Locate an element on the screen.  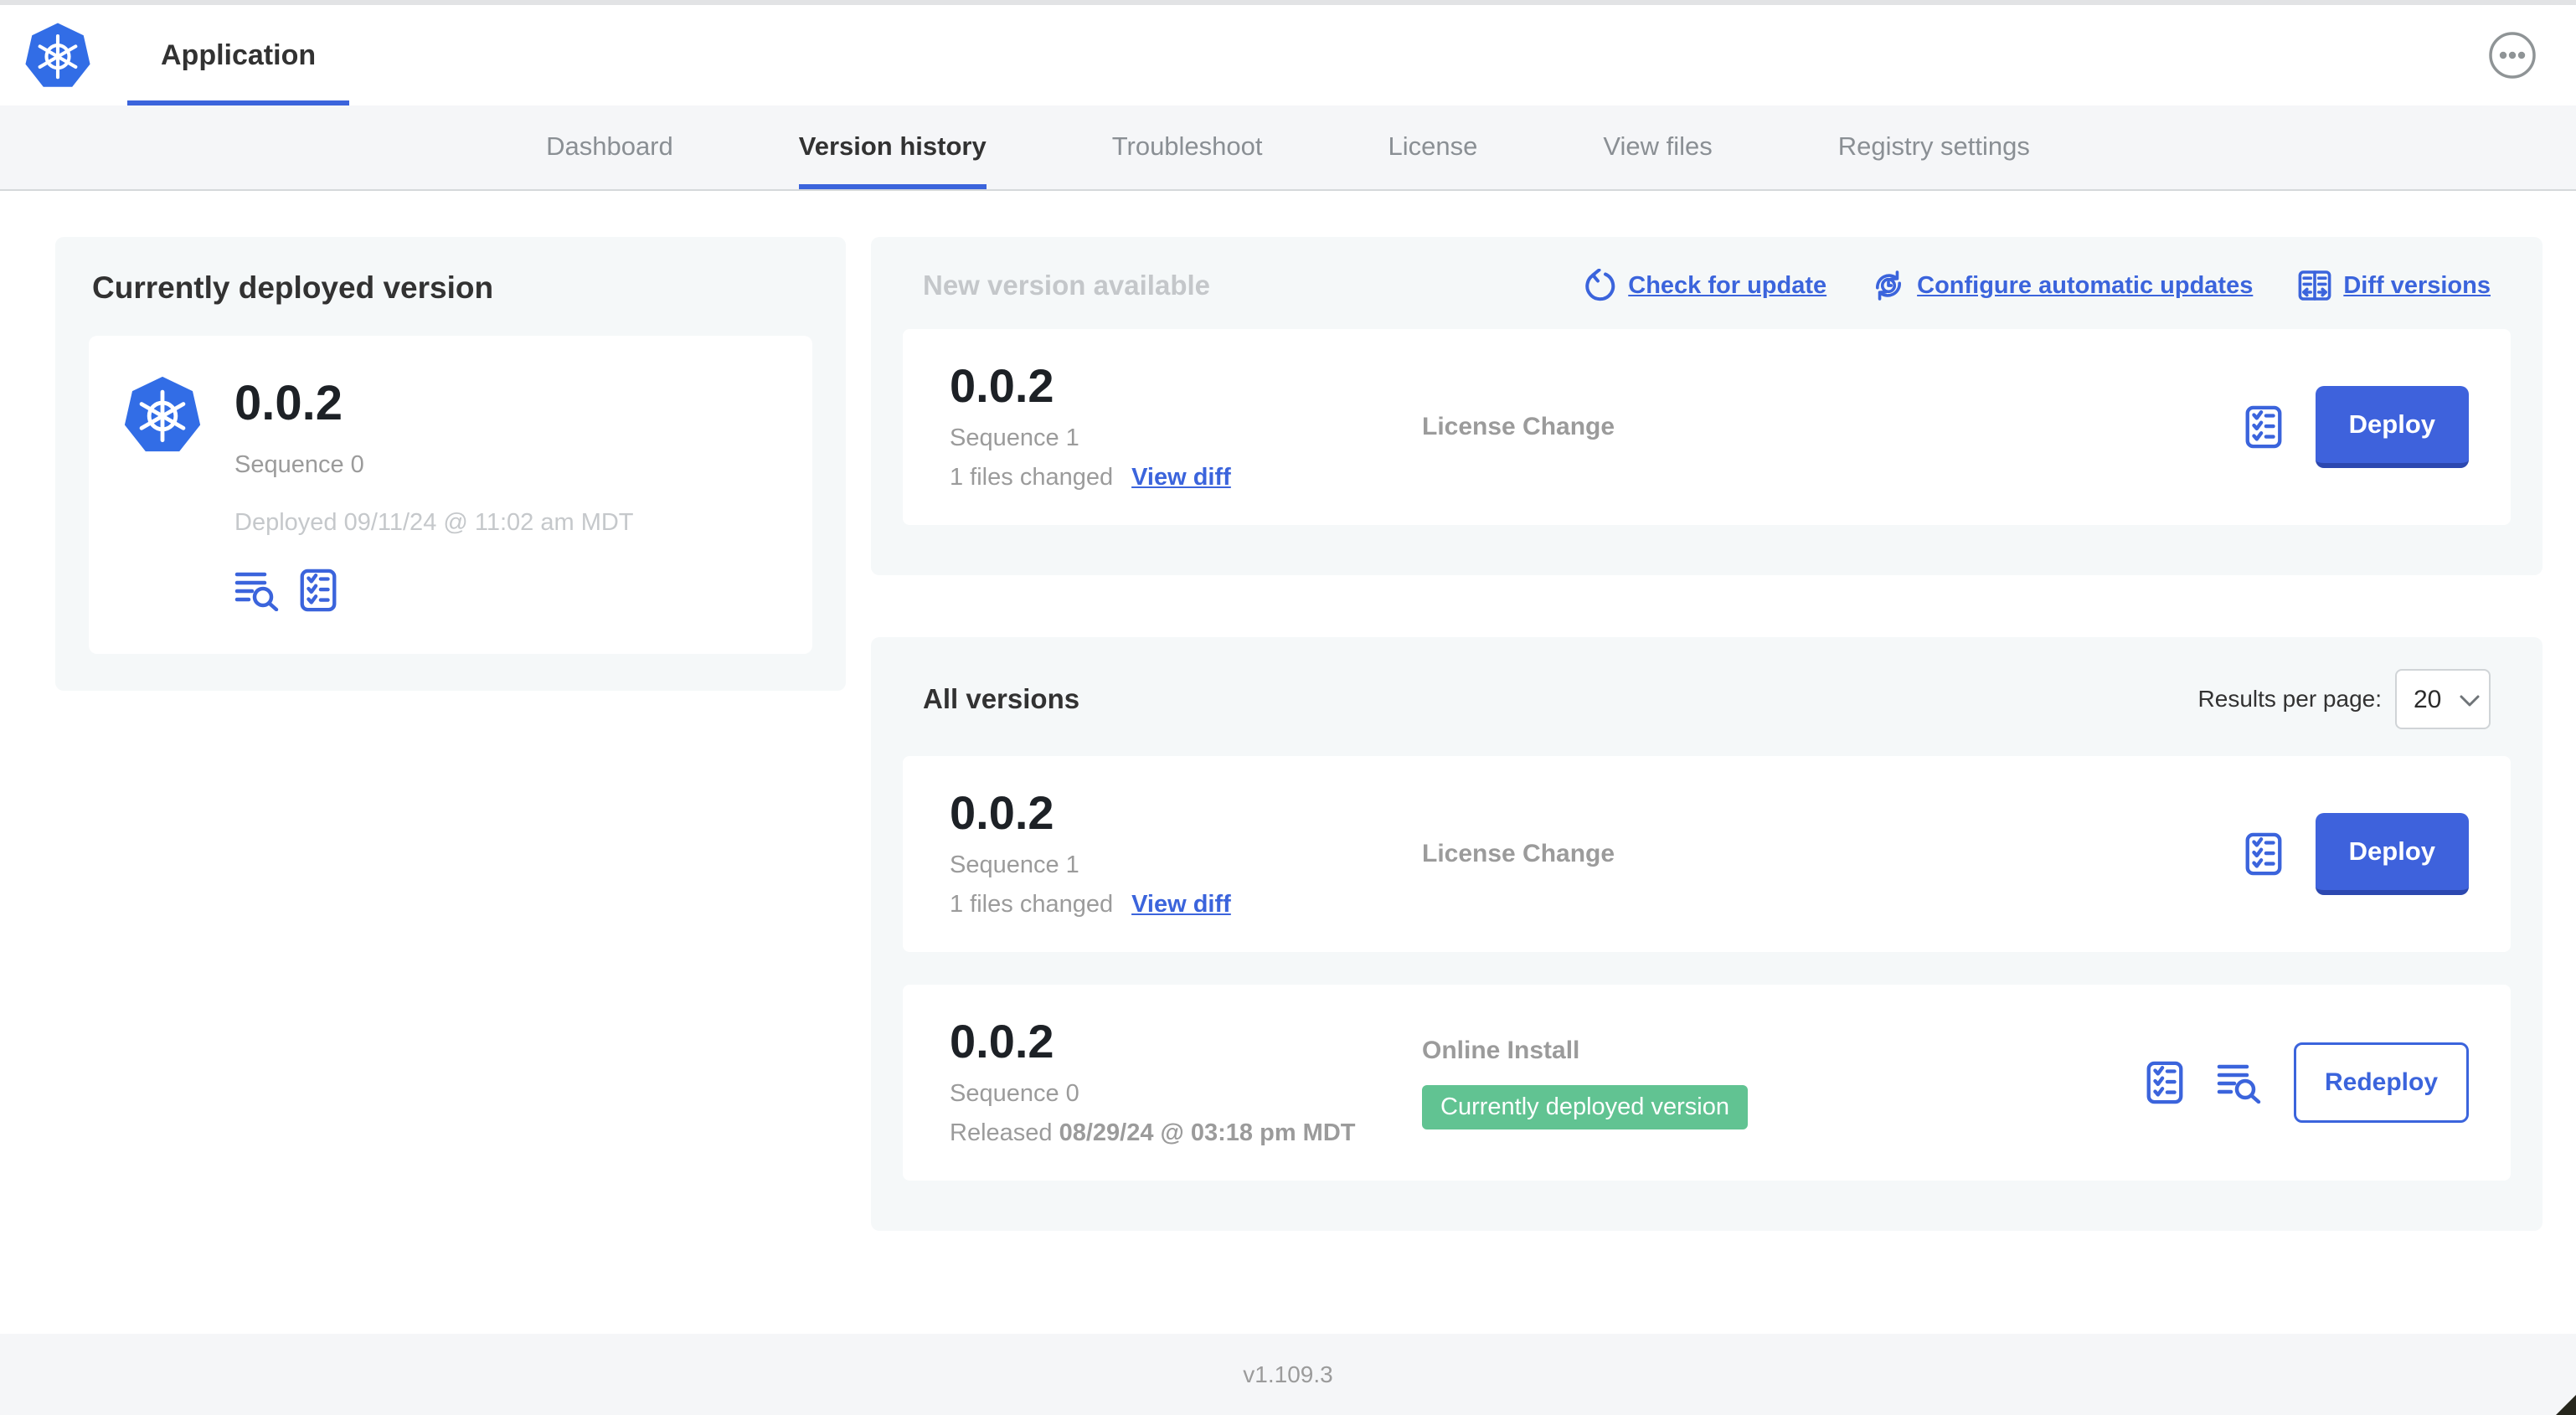
app-version-logo-icon is located at coordinates (162, 414).